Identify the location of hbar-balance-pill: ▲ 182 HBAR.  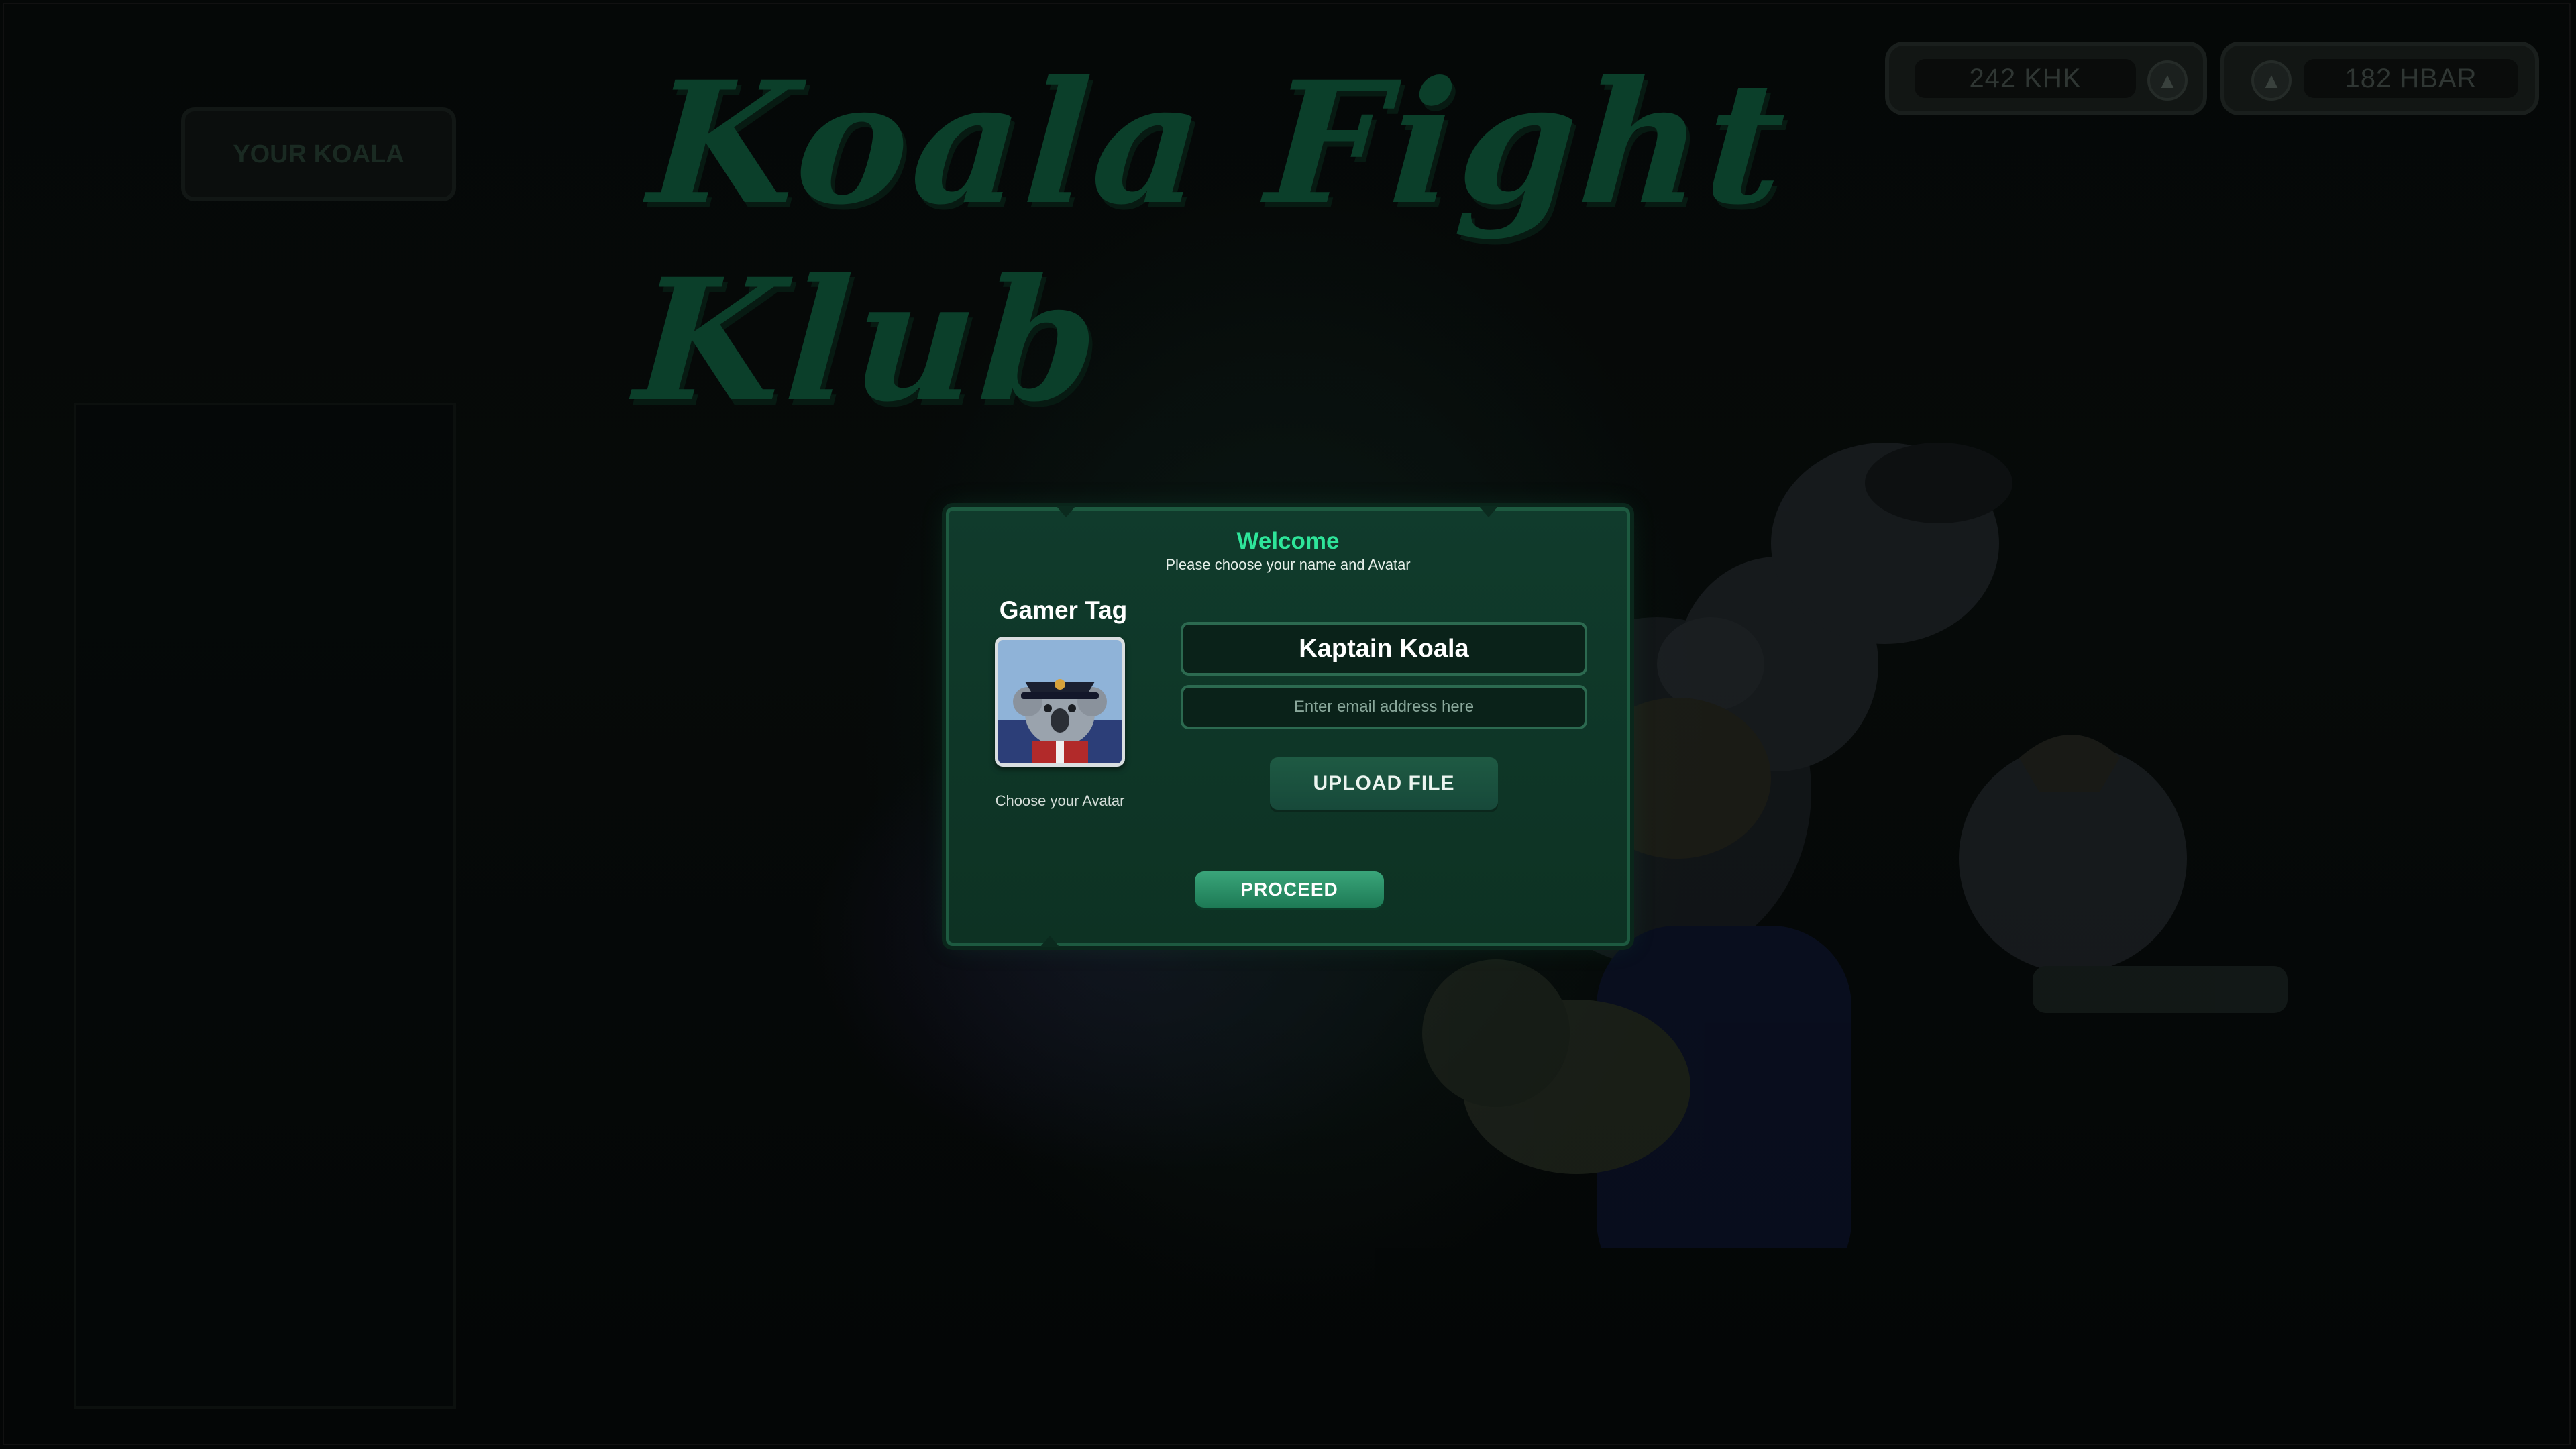
(2379, 78).